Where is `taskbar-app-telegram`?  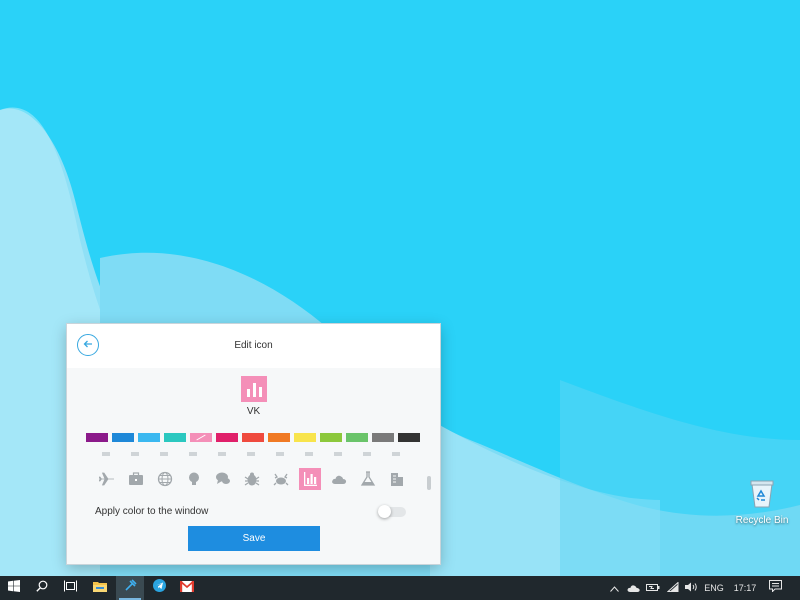 taskbar-app-telegram is located at coordinates (159, 588).